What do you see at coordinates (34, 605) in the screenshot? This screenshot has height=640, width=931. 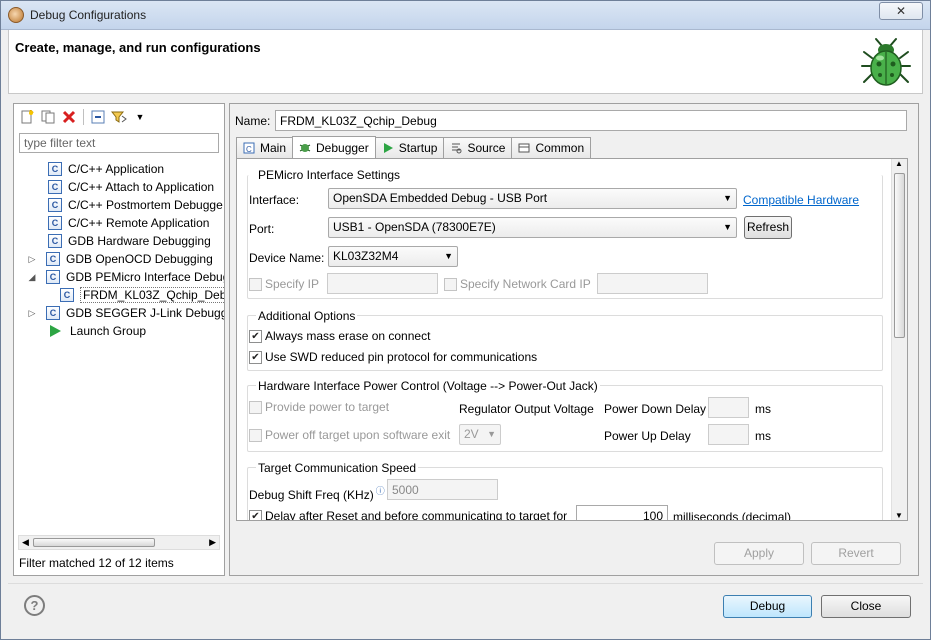 I see `help-icon: ?` at bounding box center [34, 605].